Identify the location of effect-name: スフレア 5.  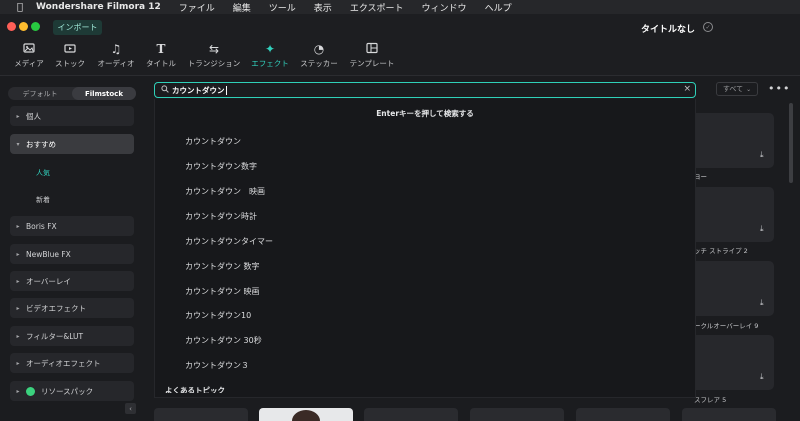
(710, 400).